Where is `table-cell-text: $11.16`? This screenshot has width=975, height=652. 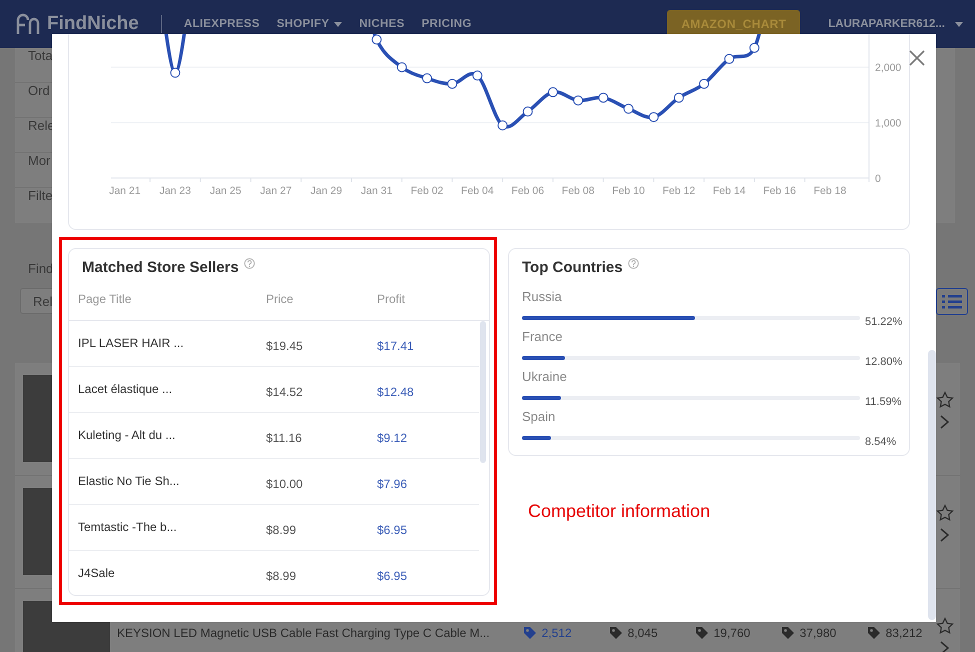 table-cell-text: $11.16 is located at coordinates (284, 437).